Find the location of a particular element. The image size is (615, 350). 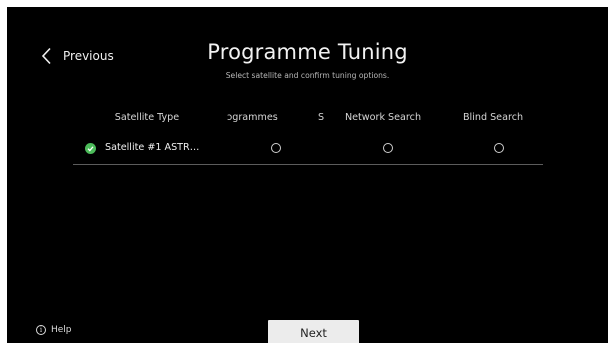

next-button: Next is located at coordinates (313, 331).